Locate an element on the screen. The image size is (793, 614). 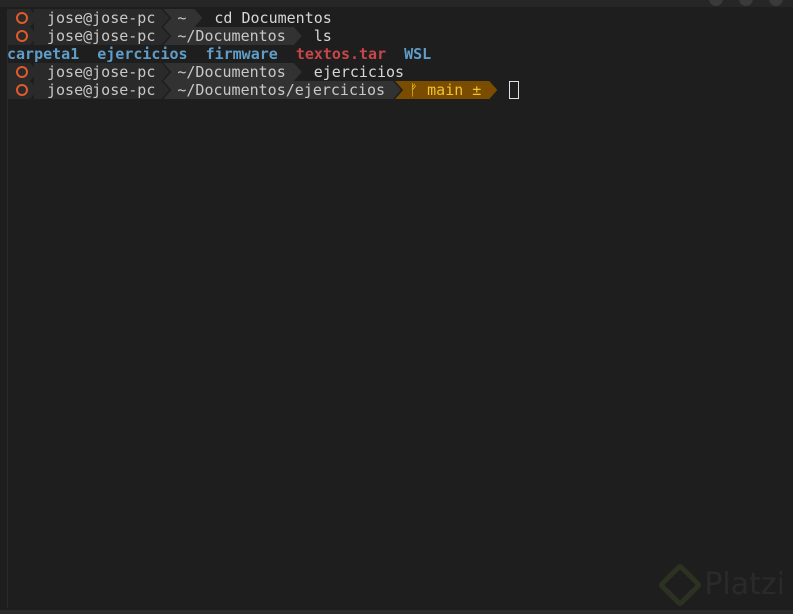
command-text: cd Documentos is located at coordinates (273, 18).